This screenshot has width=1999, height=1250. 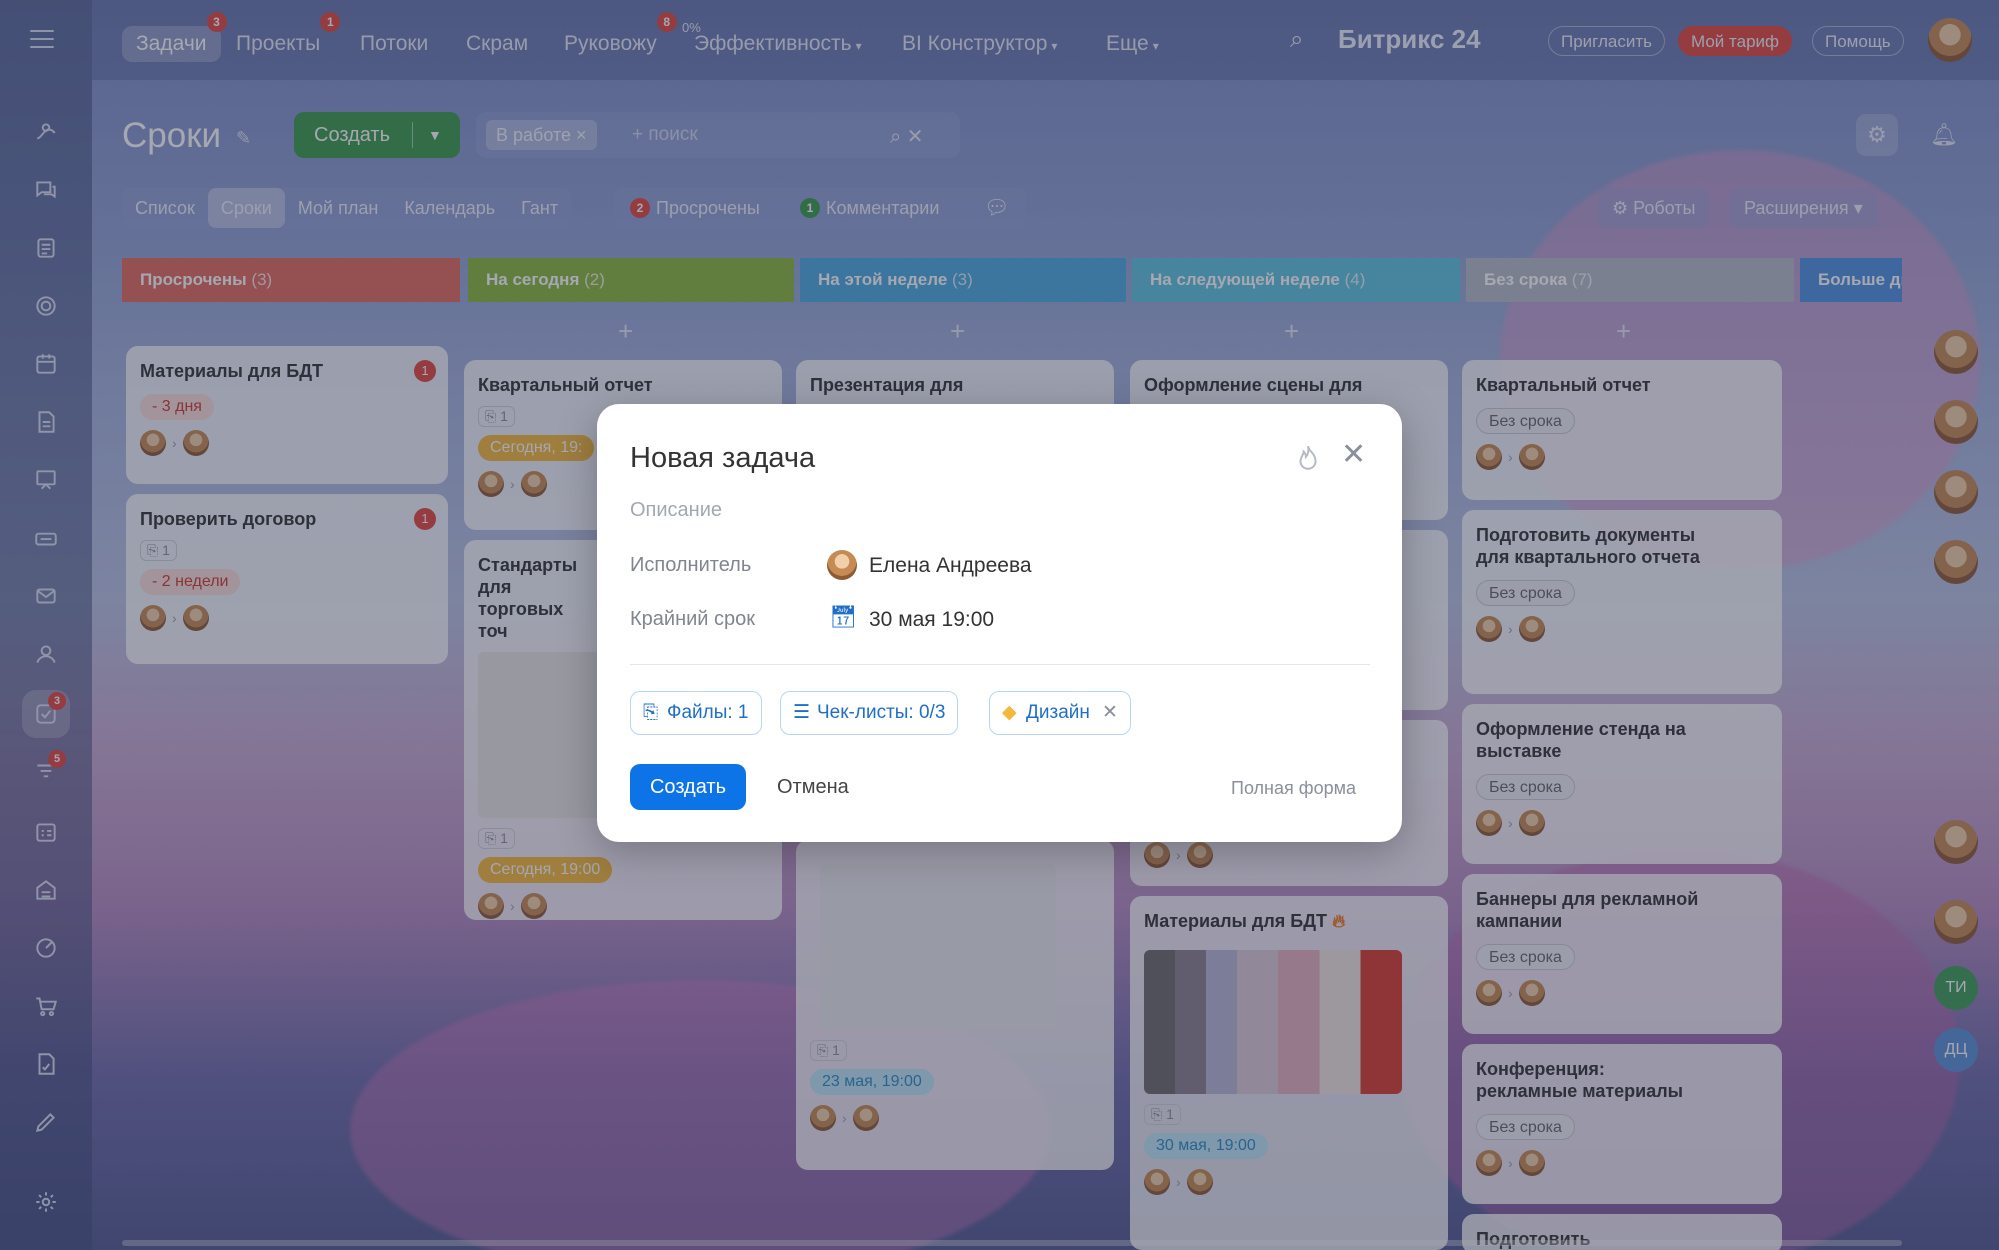 I want to click on tag-icon: ◆, so click(x=1009, y=712).